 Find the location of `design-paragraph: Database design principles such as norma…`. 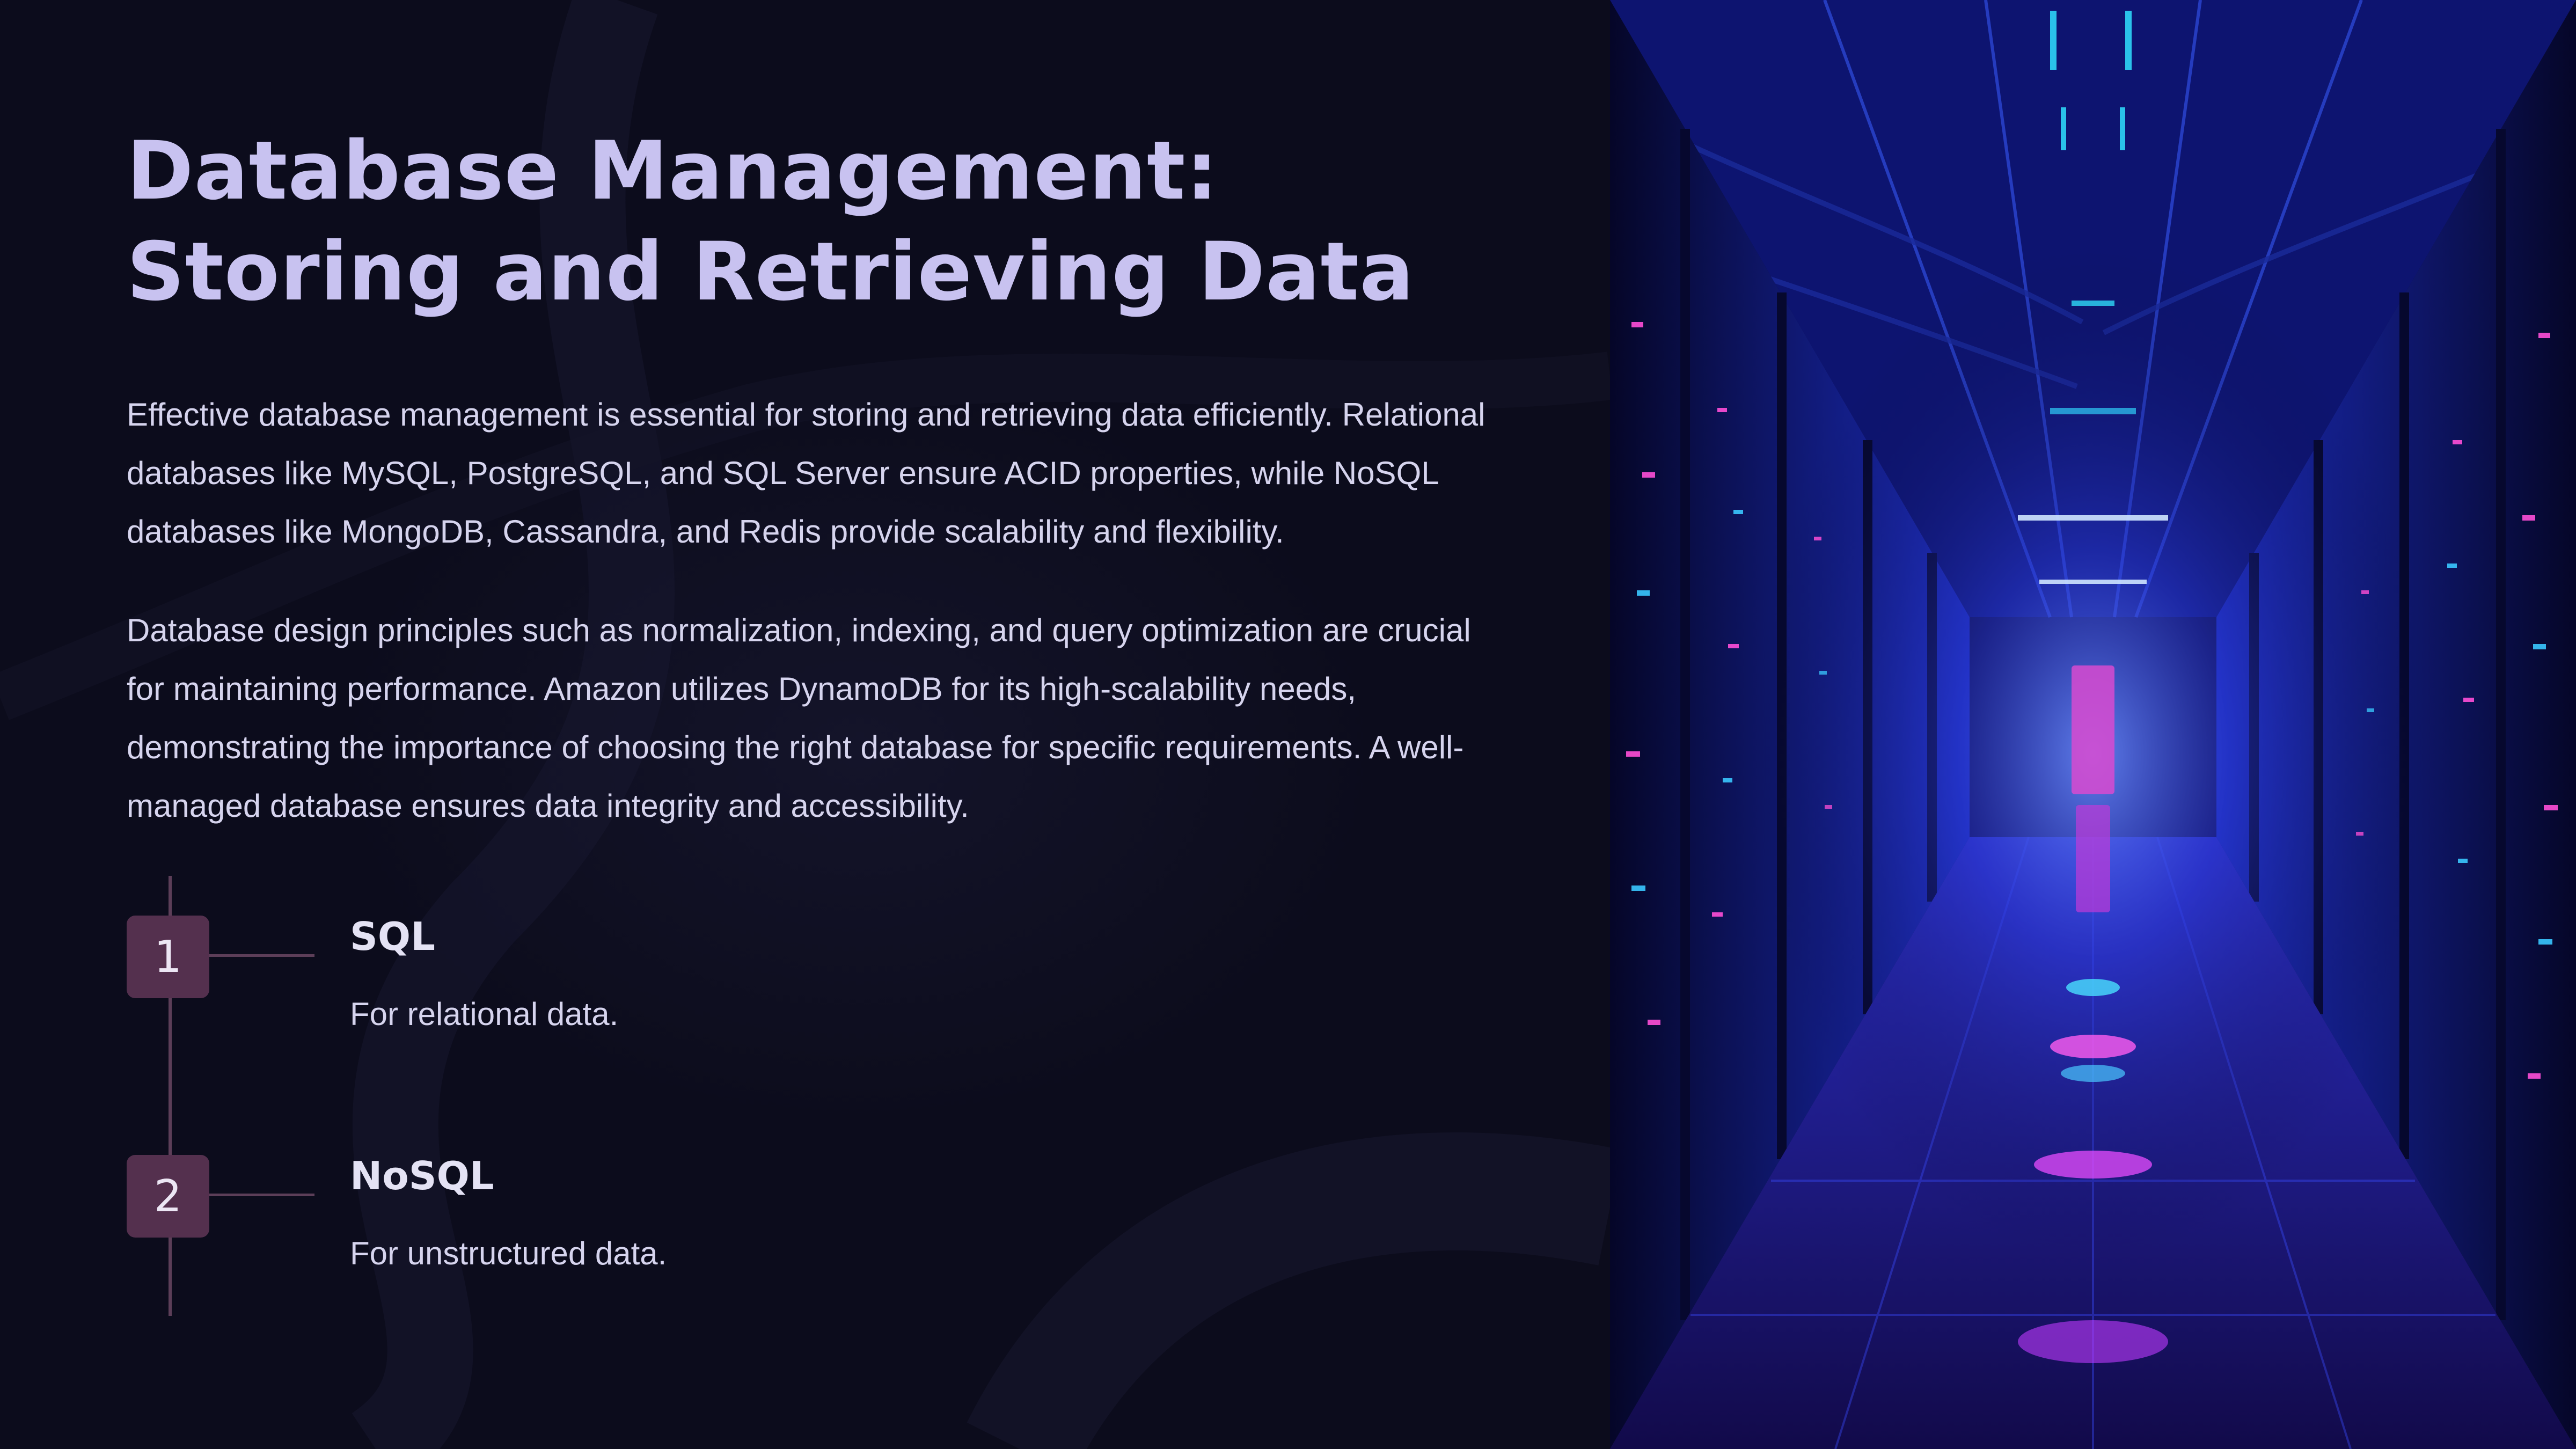

design-paragraph: Database design principles such as norma… is located at coordinates (799, 718).